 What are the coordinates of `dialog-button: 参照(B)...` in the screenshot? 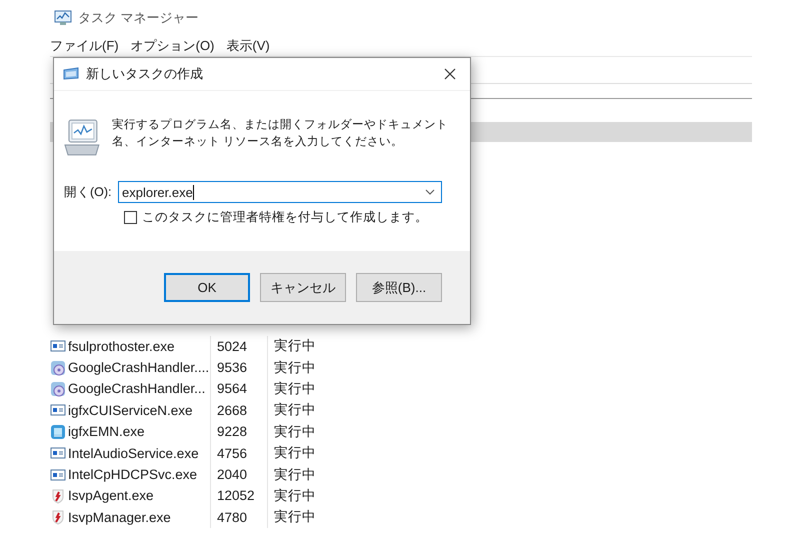 It's located at (399, 287).